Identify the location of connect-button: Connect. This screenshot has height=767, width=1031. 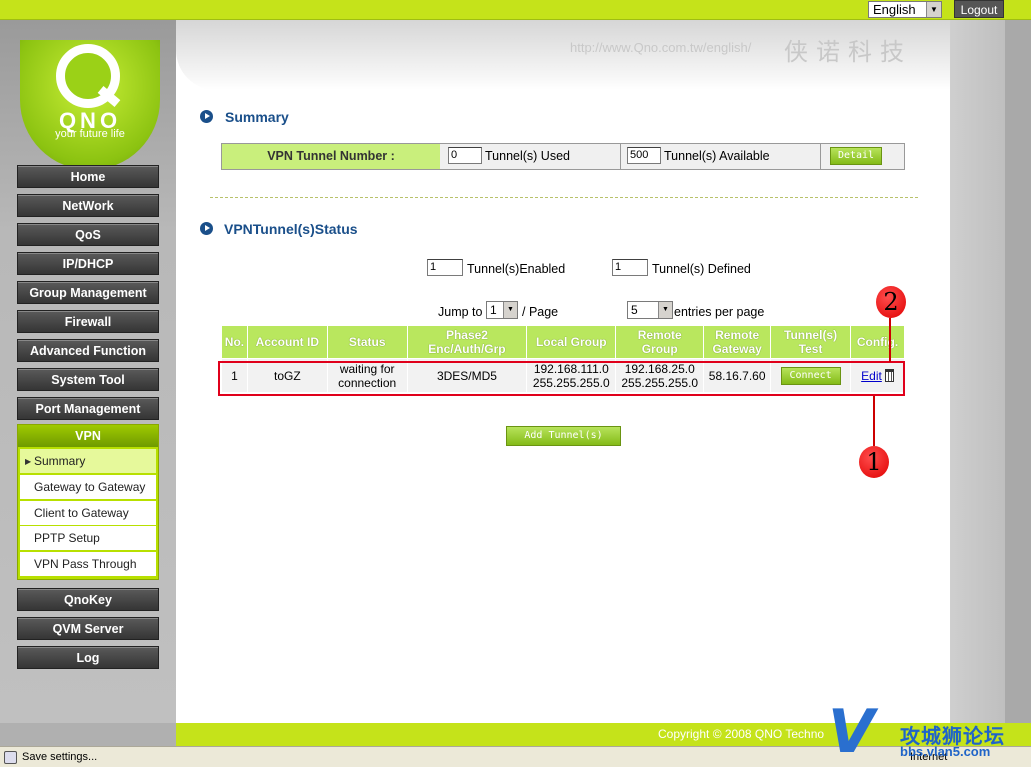
(810, 375).